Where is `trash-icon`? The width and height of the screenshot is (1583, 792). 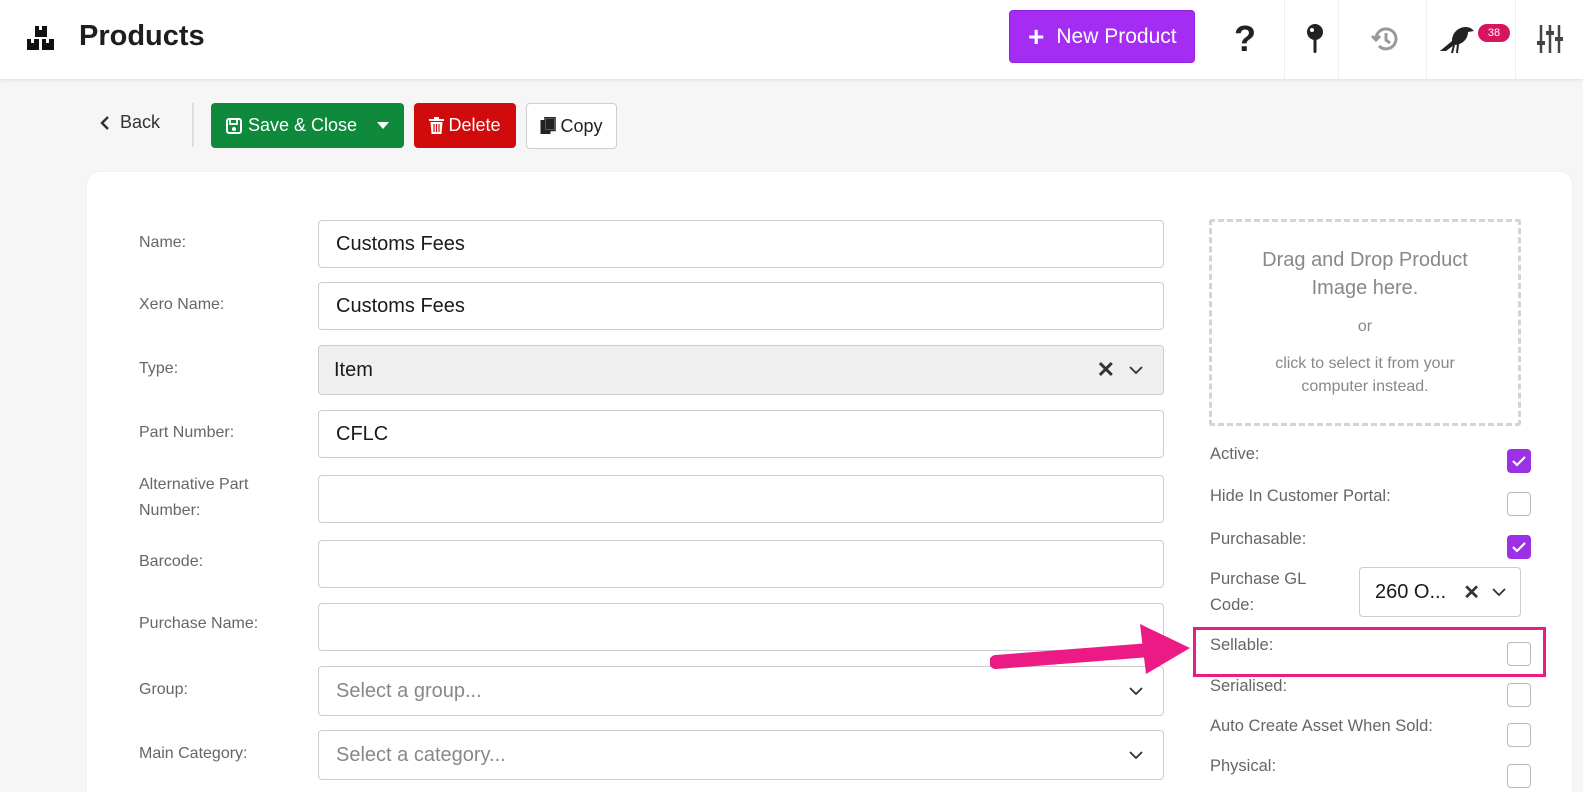
trash-icon is located at coordinates (437, 125).